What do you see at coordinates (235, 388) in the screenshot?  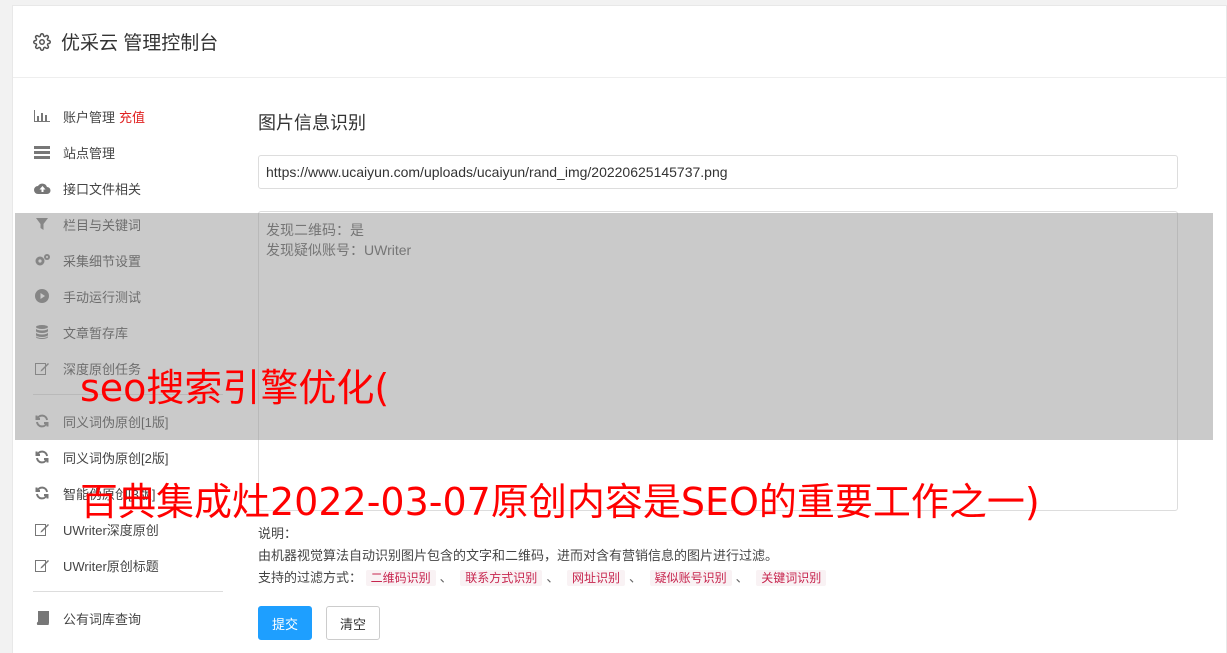 I see `overlay-headline-1: seo搜索引擎优化(` at bounding box center [235, 388].